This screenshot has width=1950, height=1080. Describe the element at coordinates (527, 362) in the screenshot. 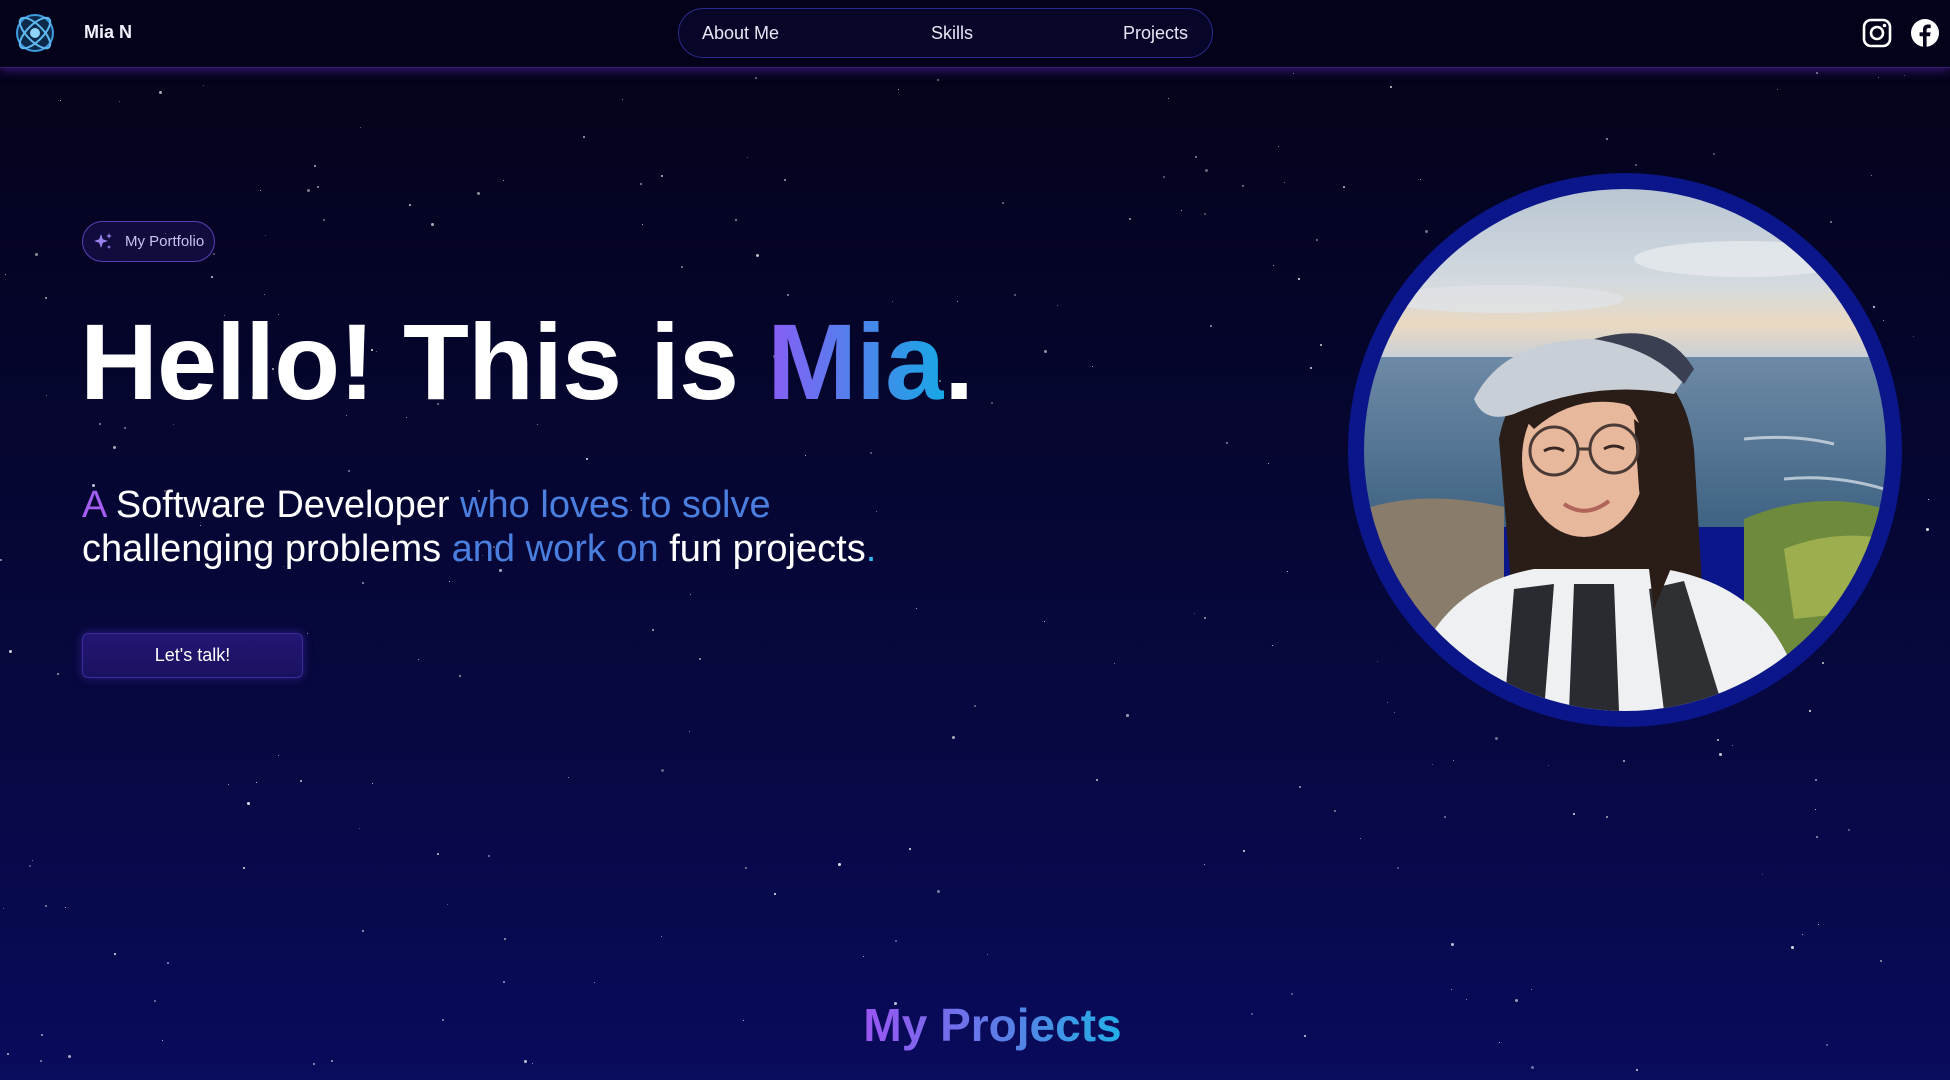

I see `hero-headline: Hello! This is Mia.` at that location.